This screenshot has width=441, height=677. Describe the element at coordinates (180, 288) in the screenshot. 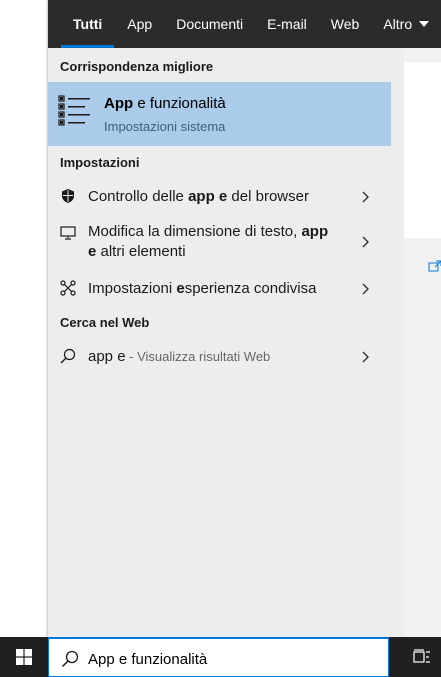

I see `label-bold: e` at that location.